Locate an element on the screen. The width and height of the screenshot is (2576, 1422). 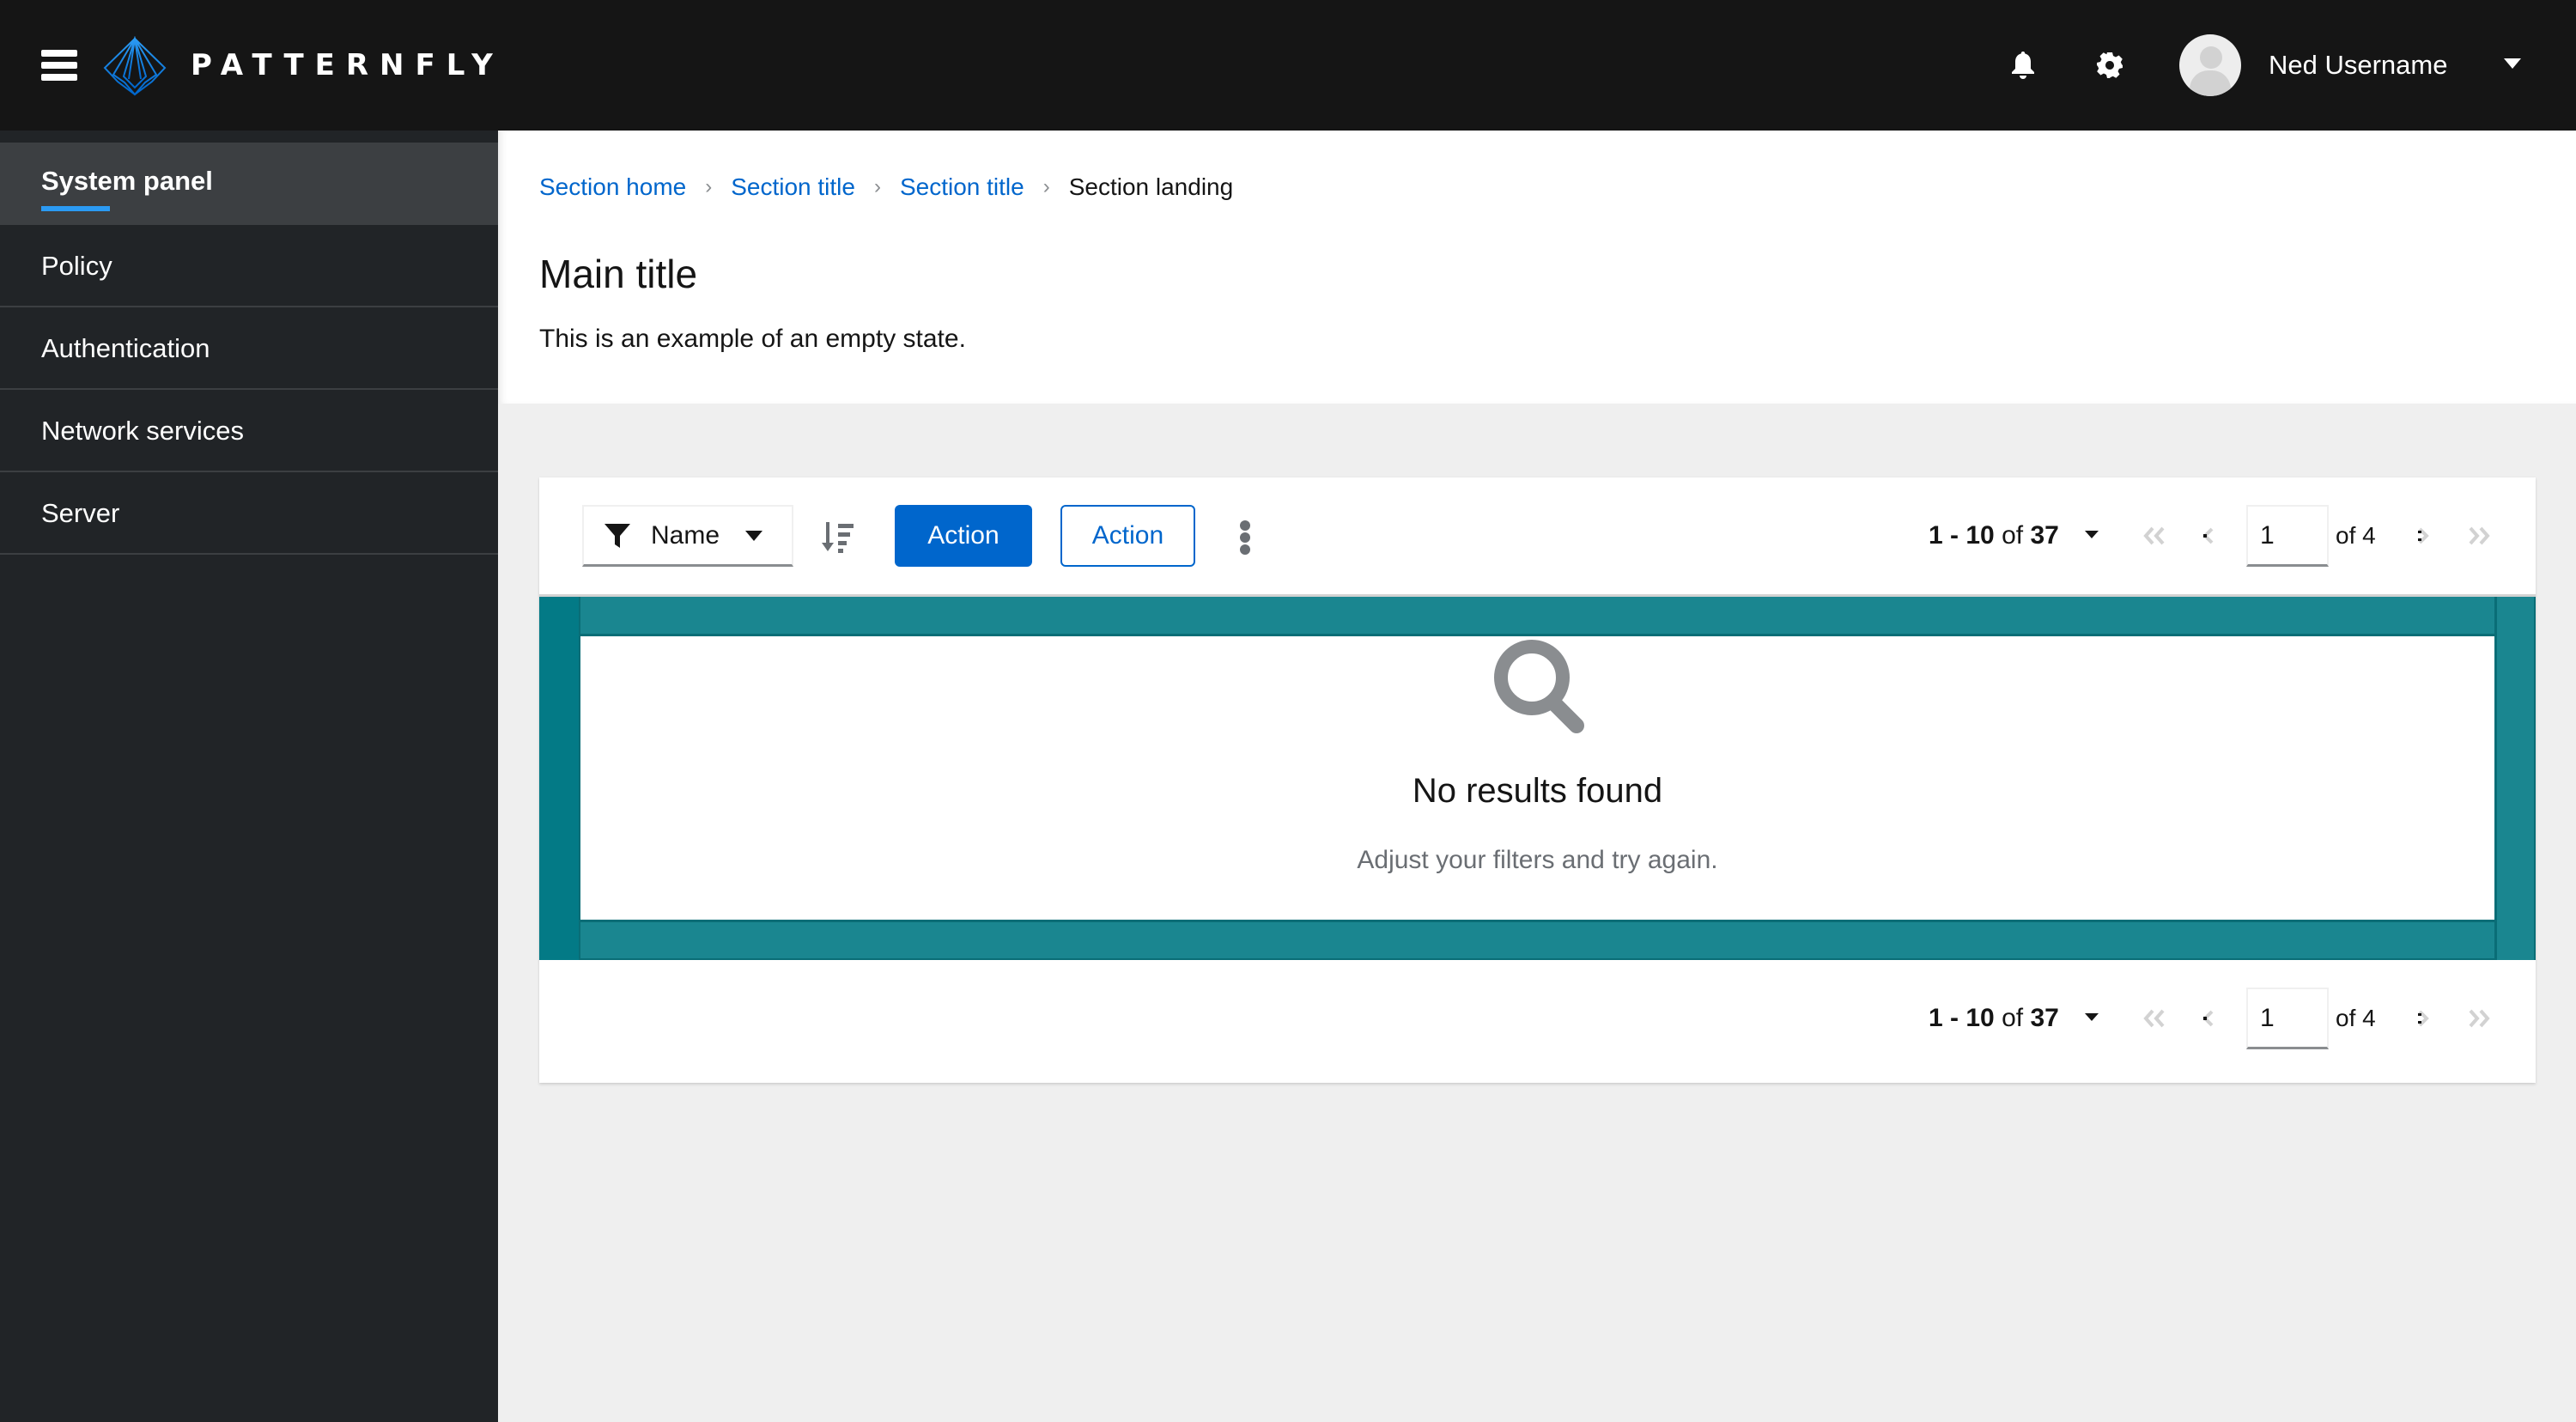
filter-select-label: Name is located at coordinates (685, 535).